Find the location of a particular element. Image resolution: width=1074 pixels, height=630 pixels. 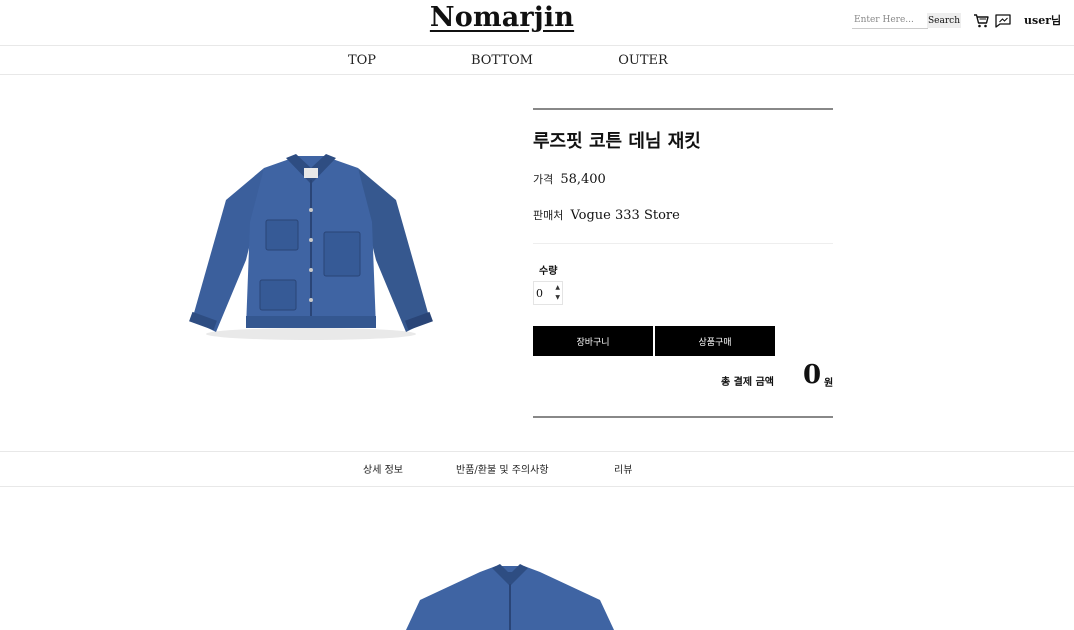

detail-tabs: 상세 정보 반품/환불 및 주의사항 리뷰 is located at coordinates (537, 469).